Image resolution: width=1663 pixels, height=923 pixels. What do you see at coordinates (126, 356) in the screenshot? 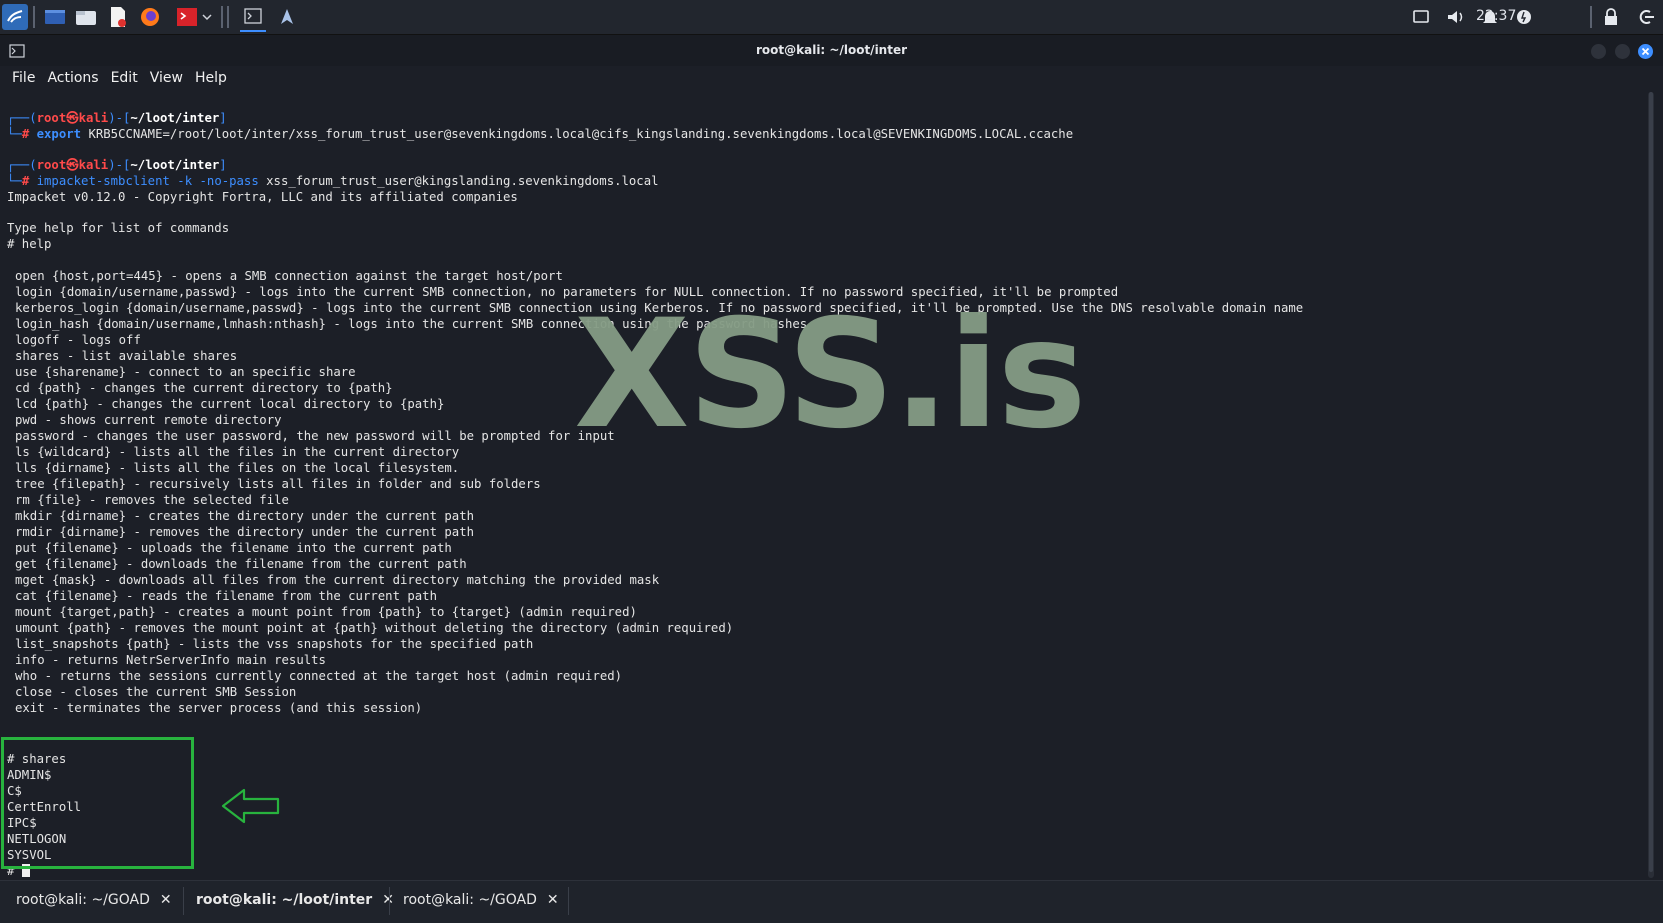
I see `help-line: shares - list available shares` at bounding box center [126, 356].